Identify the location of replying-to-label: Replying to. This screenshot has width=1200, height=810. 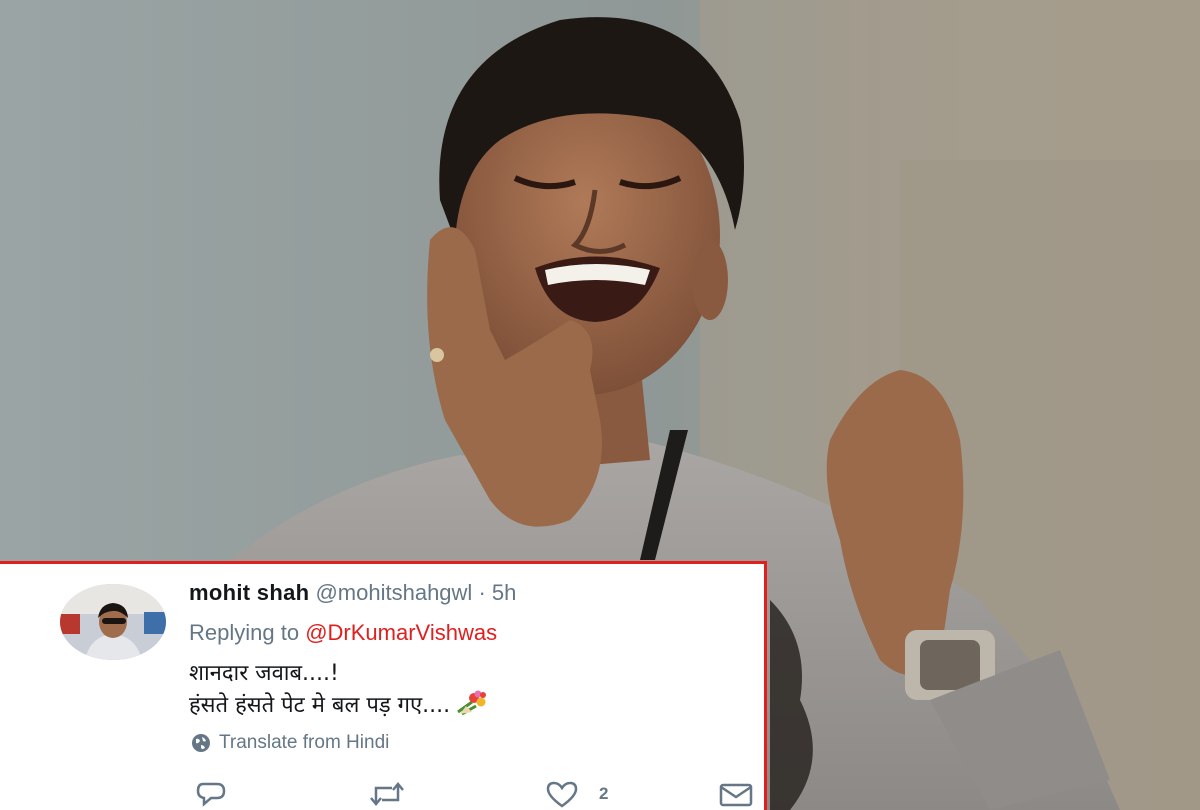
(244, 632).